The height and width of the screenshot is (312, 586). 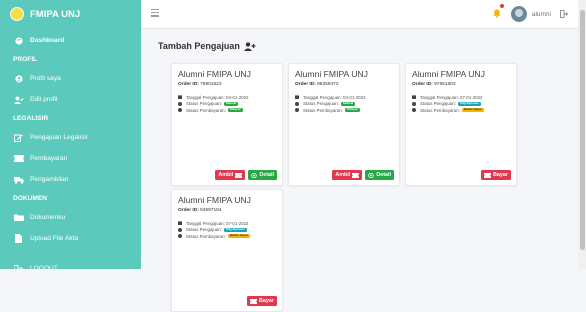 I want to click on folder-icon, so click(x=18, y=217).